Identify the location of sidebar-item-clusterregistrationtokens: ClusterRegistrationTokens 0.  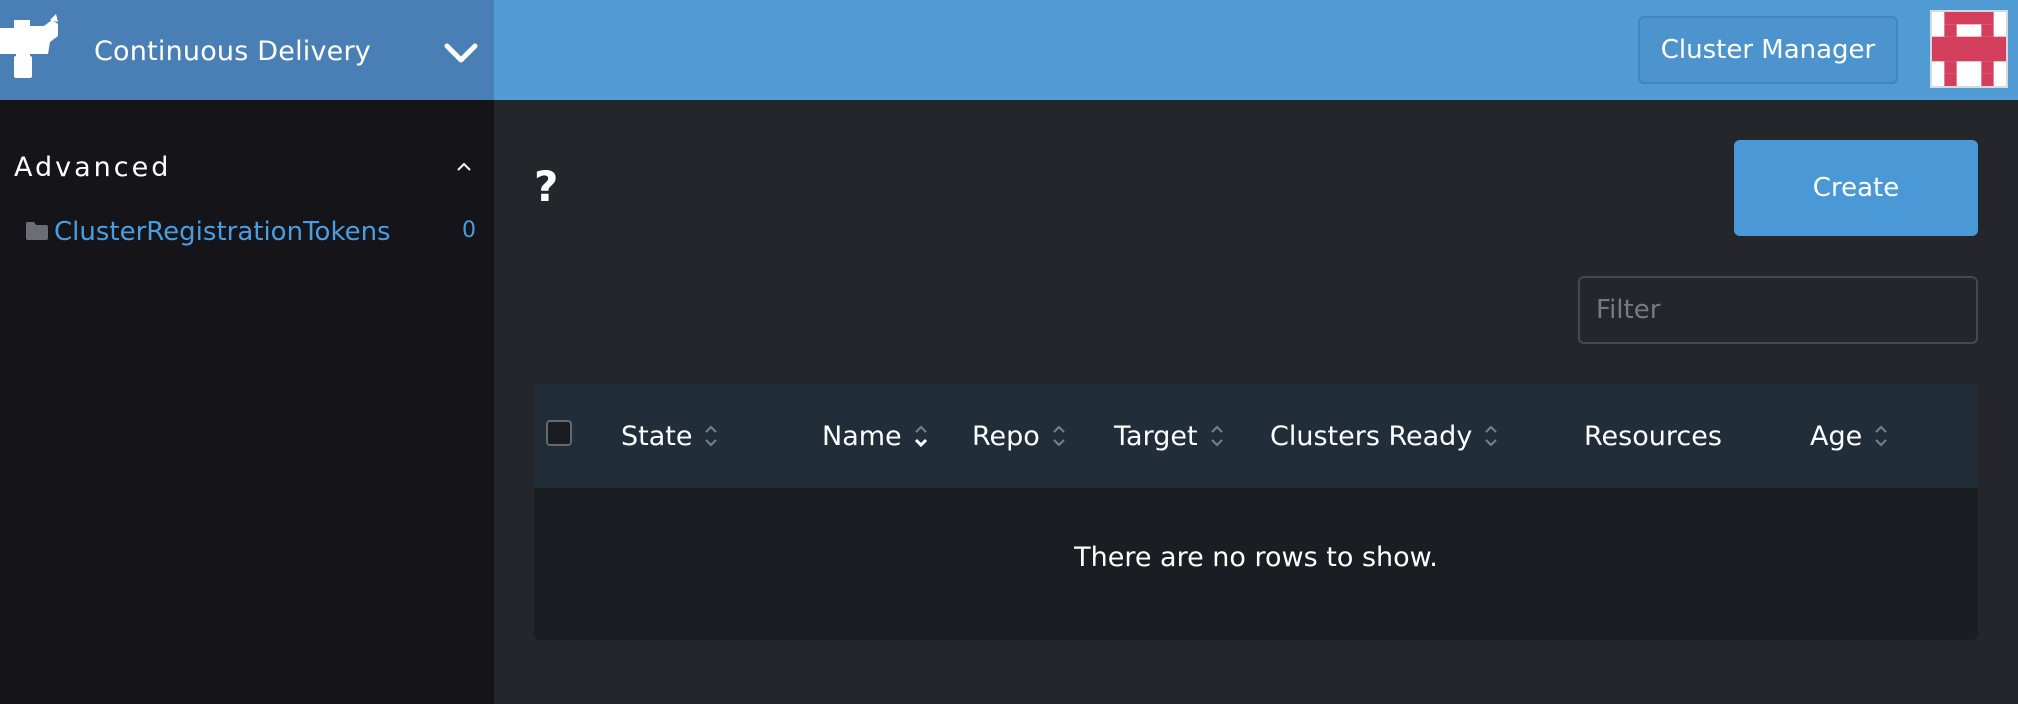
(247, 232).